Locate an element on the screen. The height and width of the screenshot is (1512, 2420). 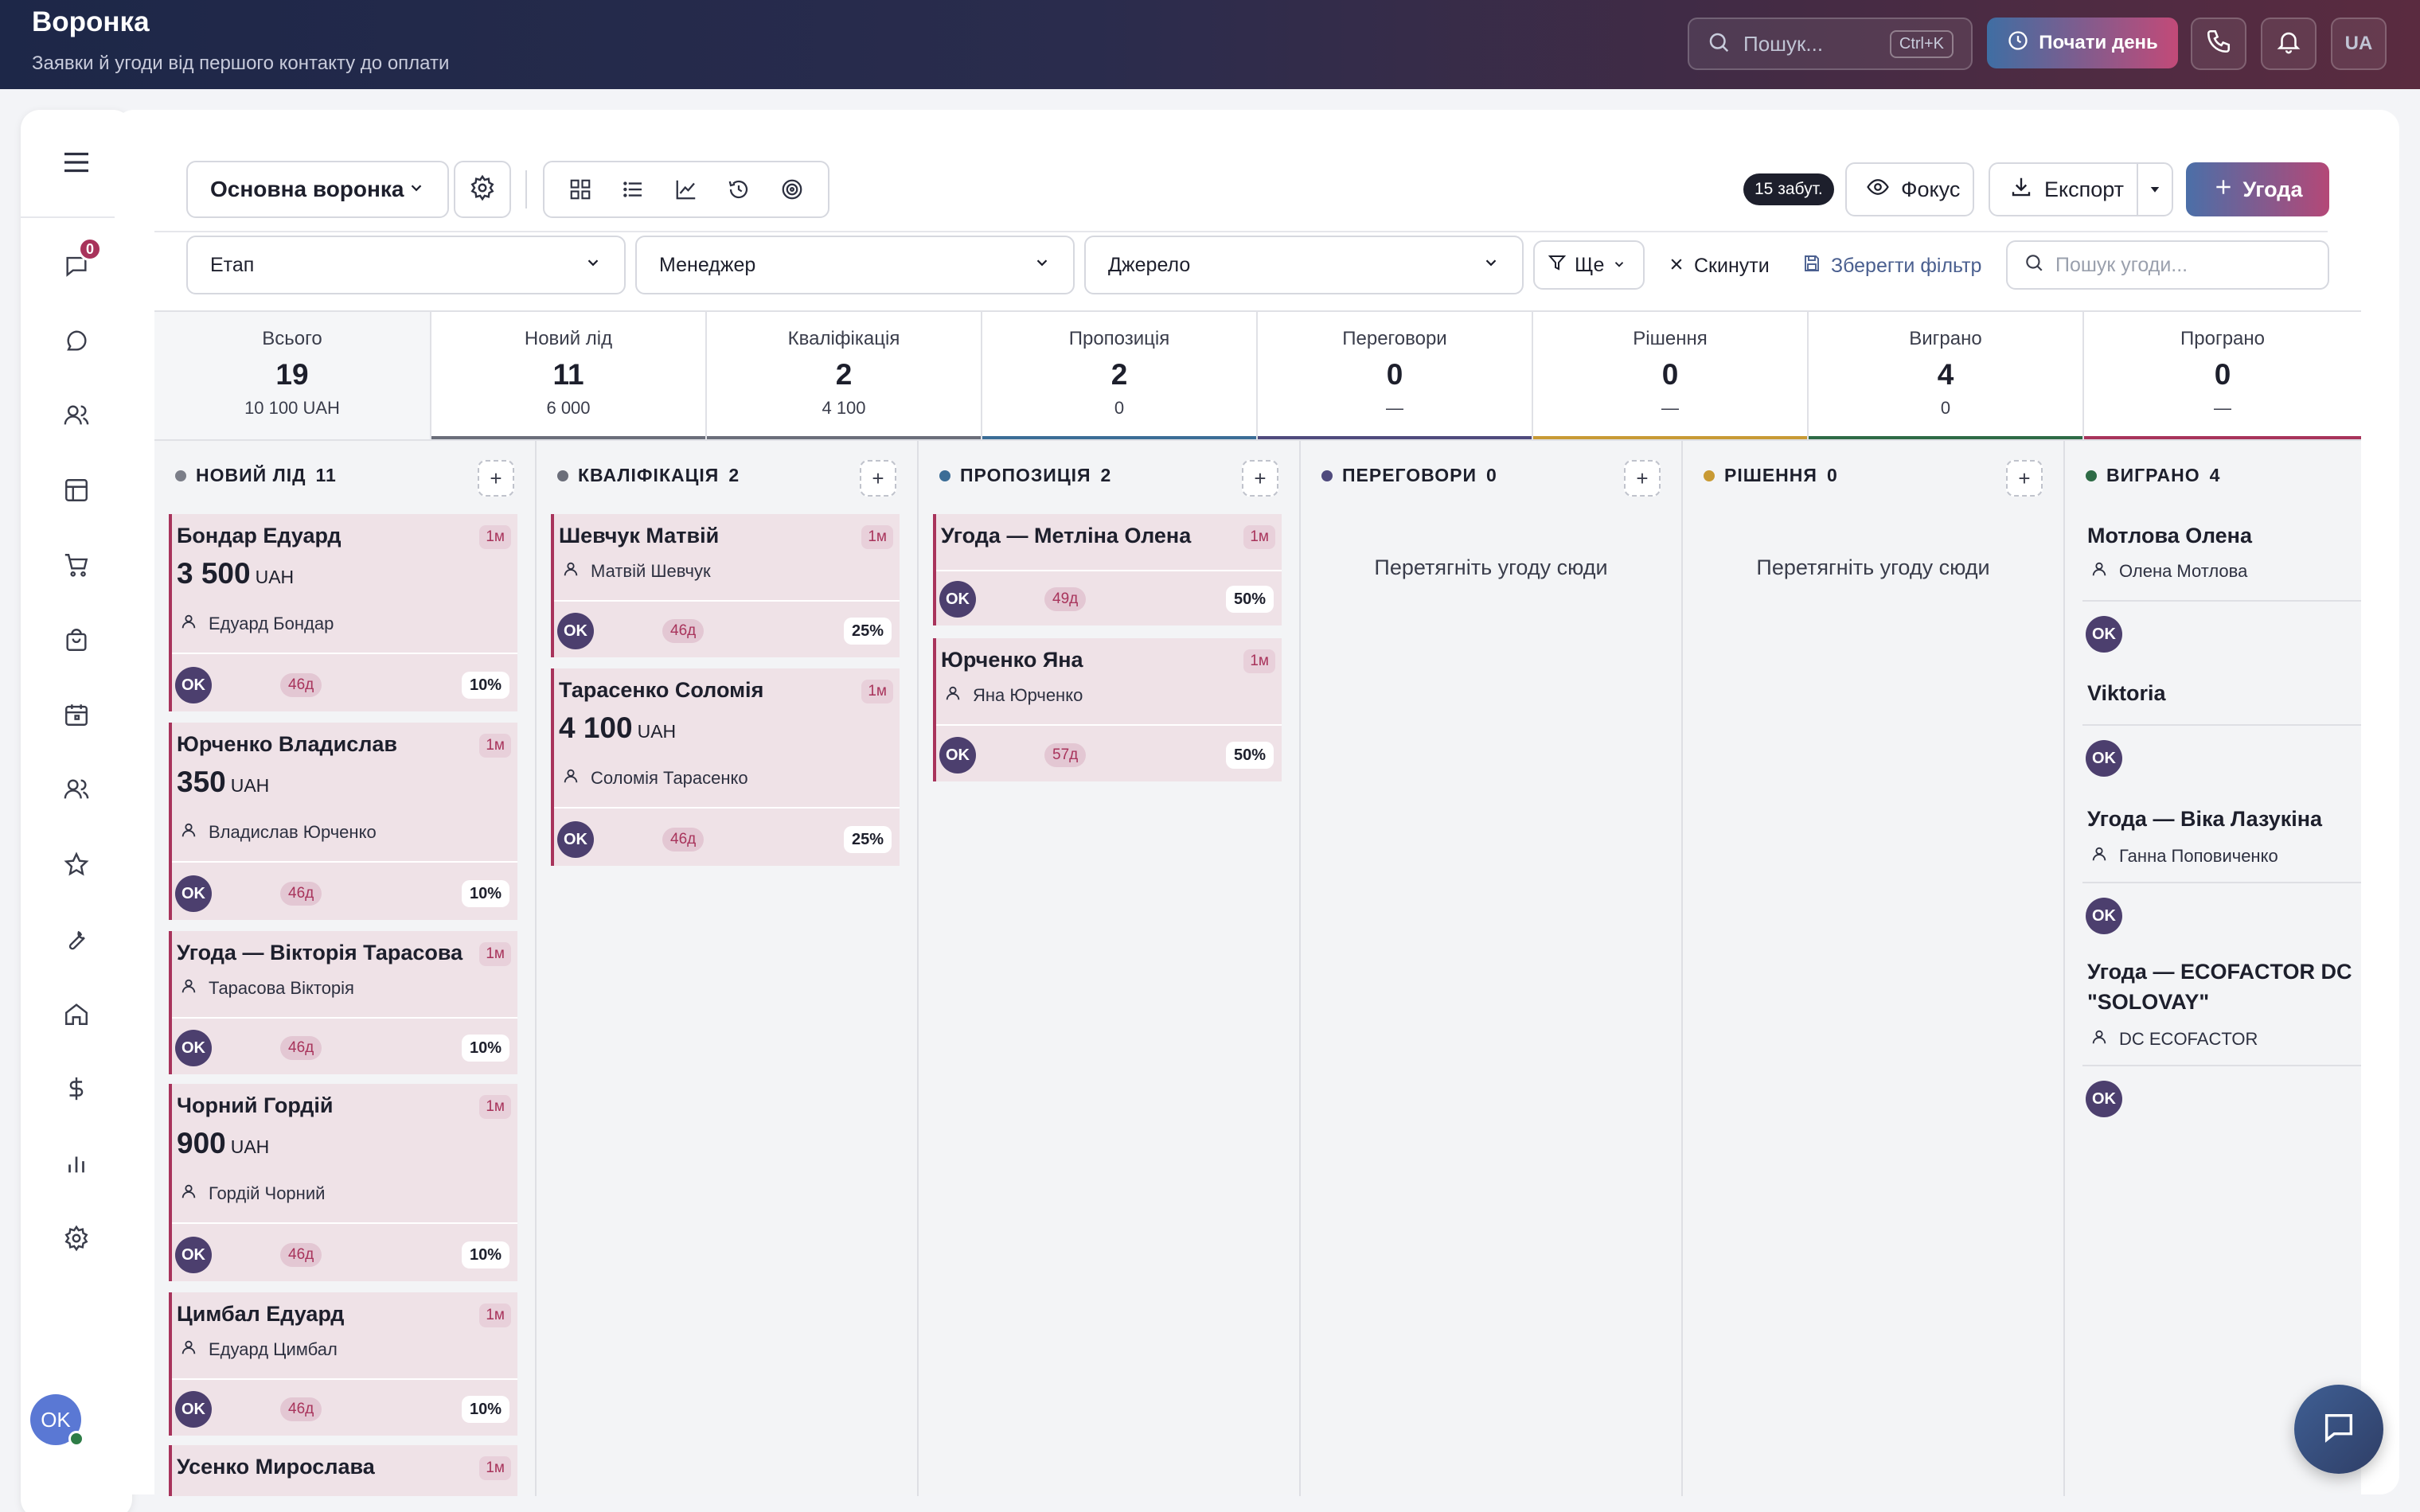
global-search: Пошук... Ctrl+K is located at coordinates (1830, 44).